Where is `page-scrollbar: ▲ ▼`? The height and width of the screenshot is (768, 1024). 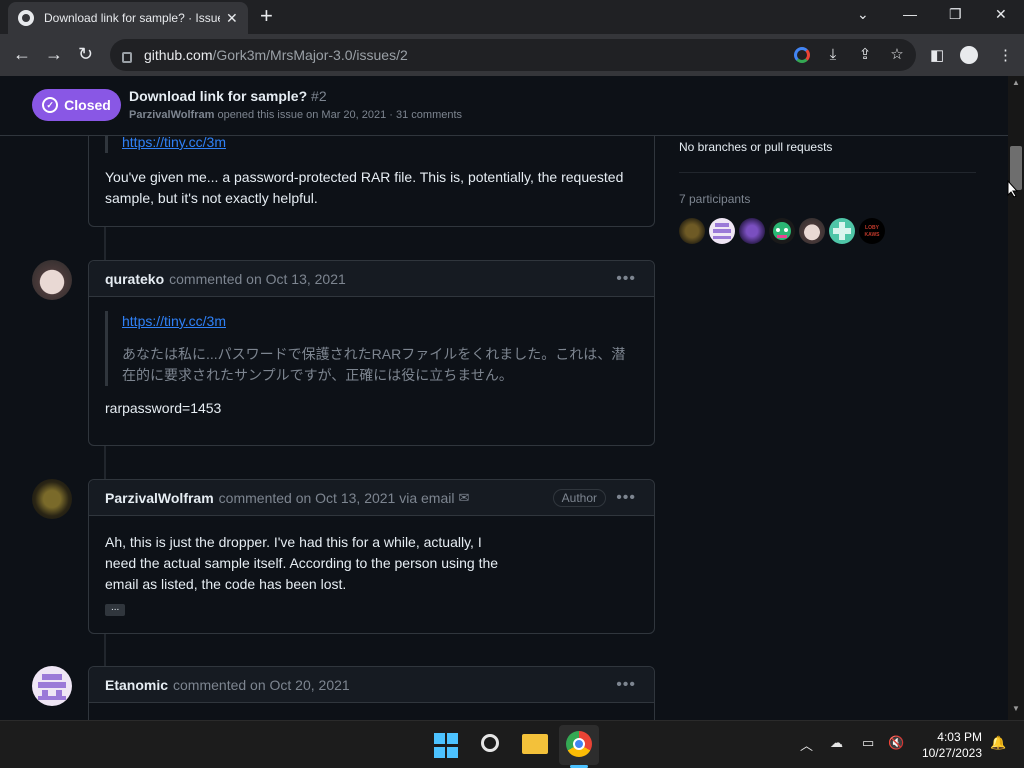 page-scrollbar: ▲ ▼ is located at coordinates (1016, 398).